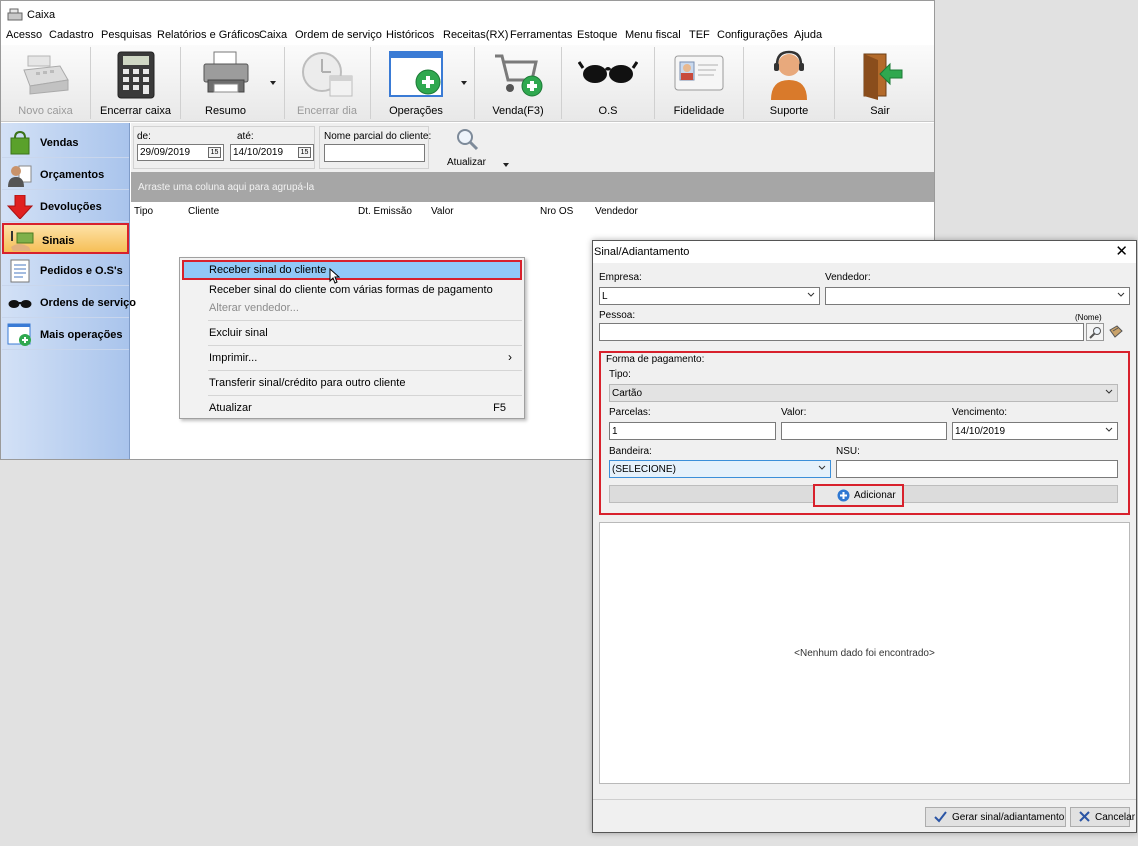  I want to click on menu-cadastro: Cadastro, so click(71, 35).